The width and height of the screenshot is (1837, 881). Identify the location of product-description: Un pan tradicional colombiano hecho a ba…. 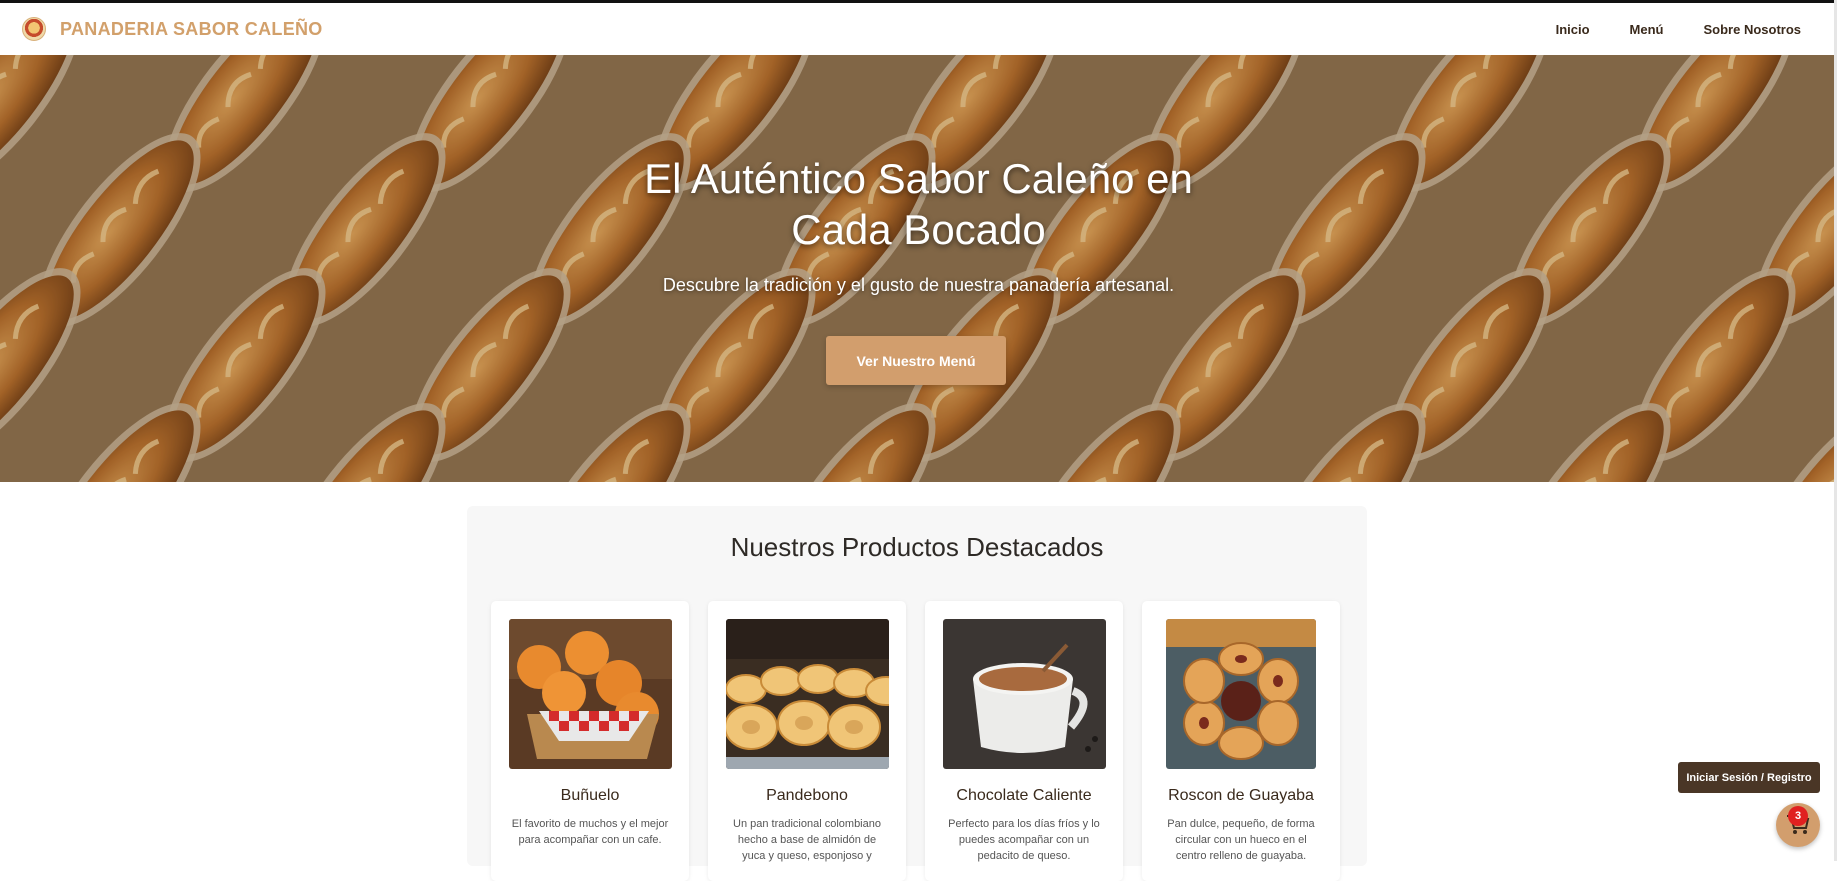
(807, 840).